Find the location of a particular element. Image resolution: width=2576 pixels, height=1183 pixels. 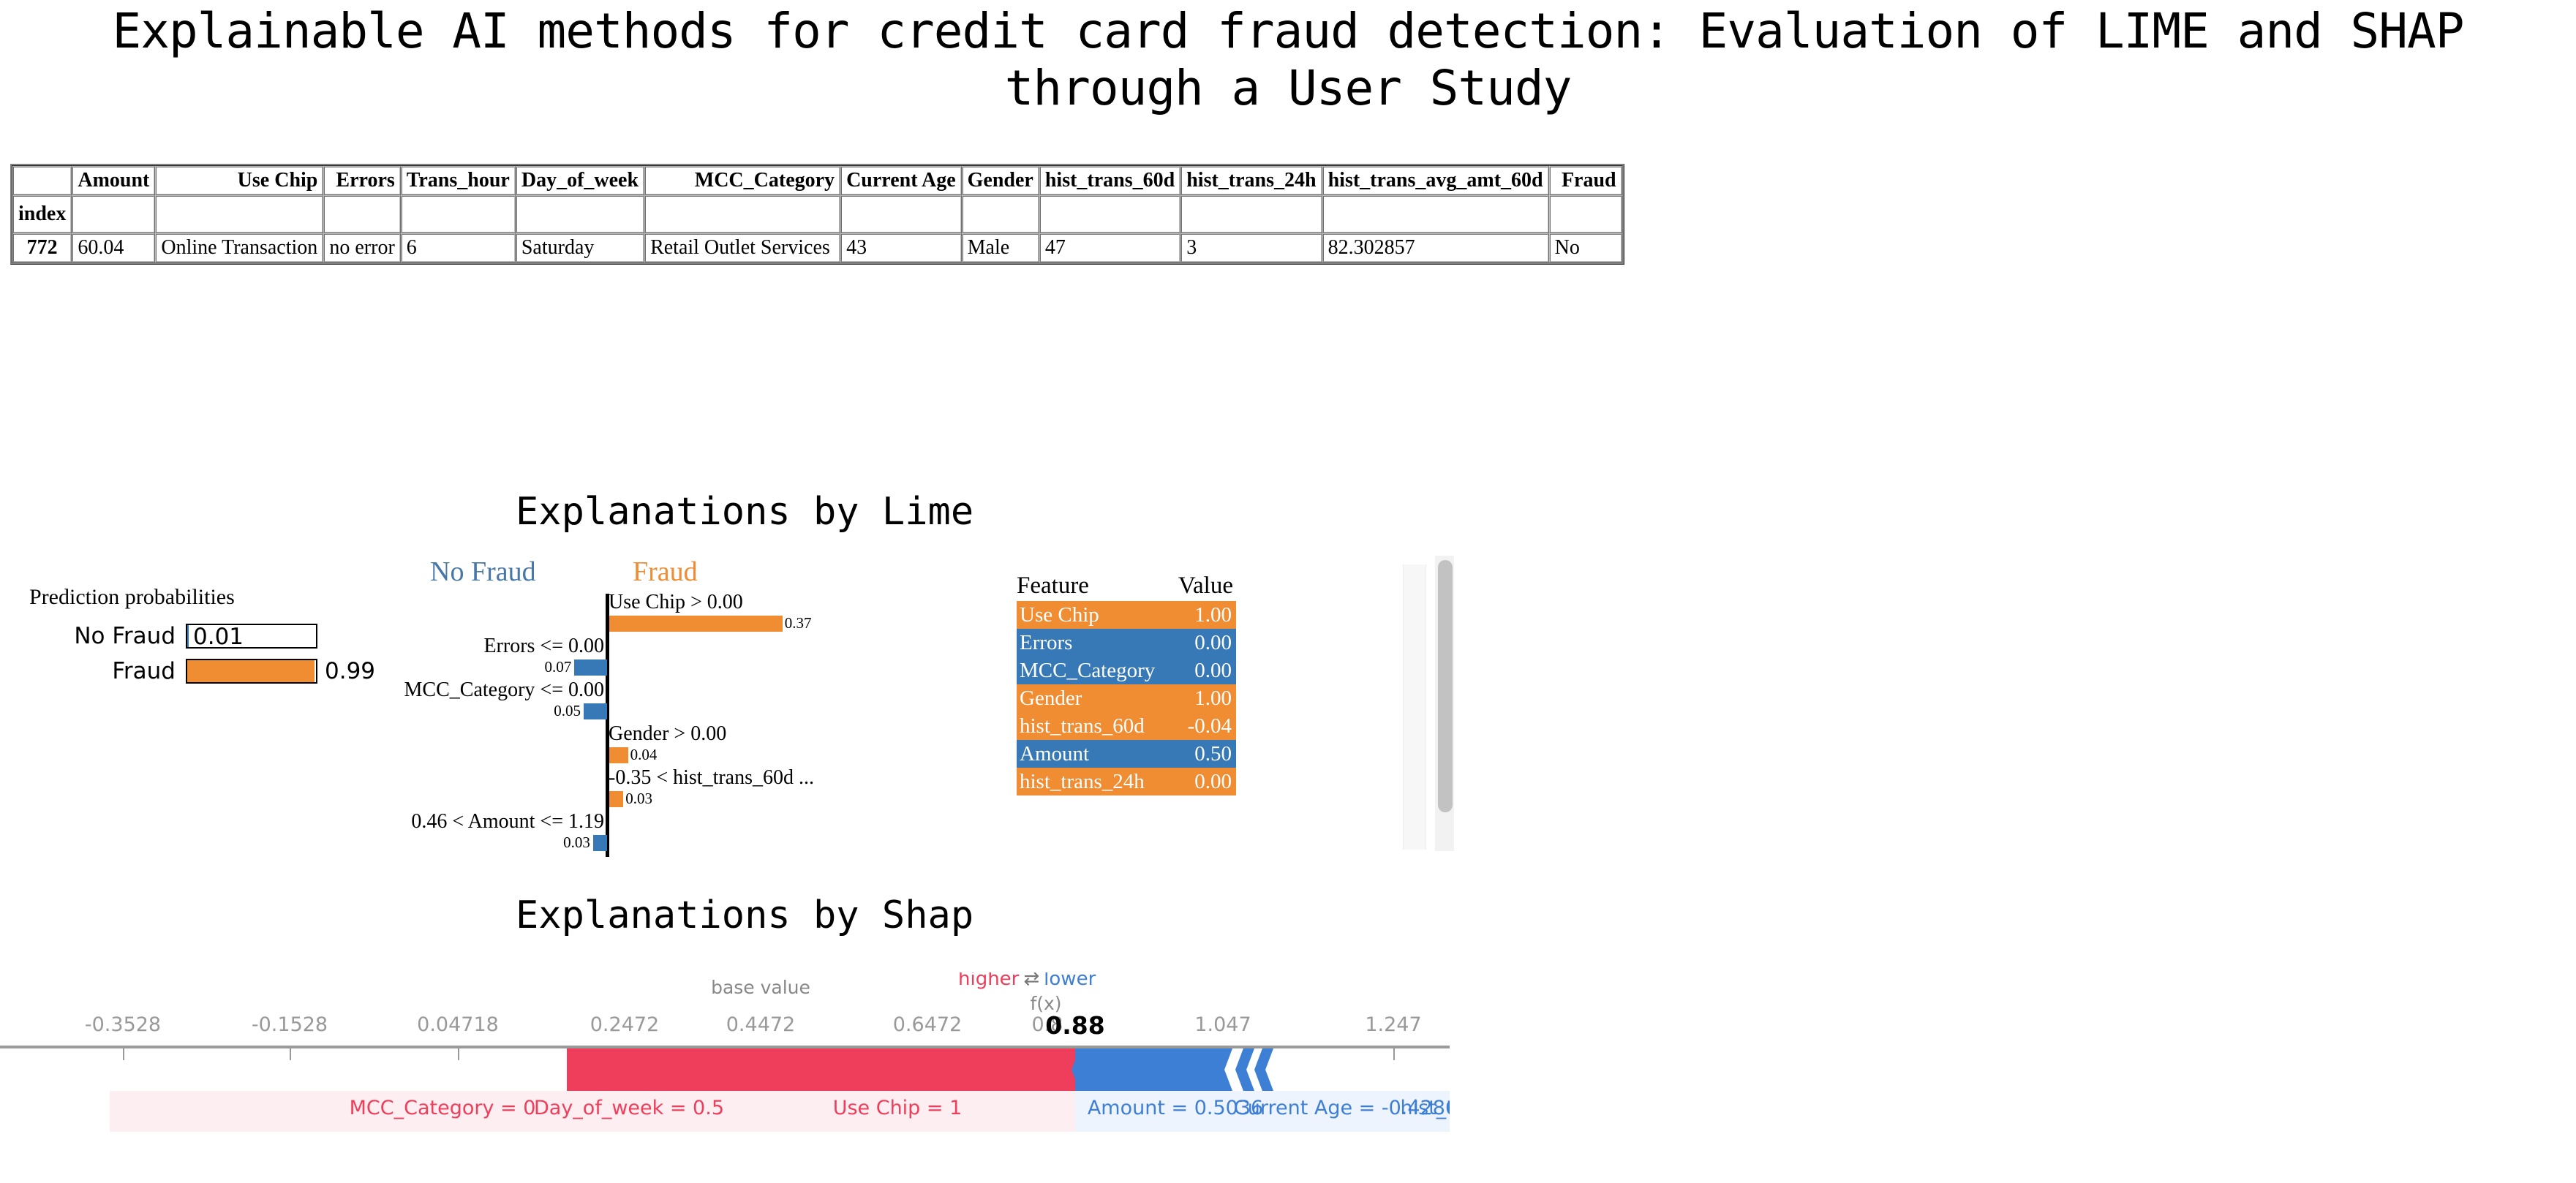

shap-axis-tick-label: 0.4472 is located at coordinates (761, 1024).